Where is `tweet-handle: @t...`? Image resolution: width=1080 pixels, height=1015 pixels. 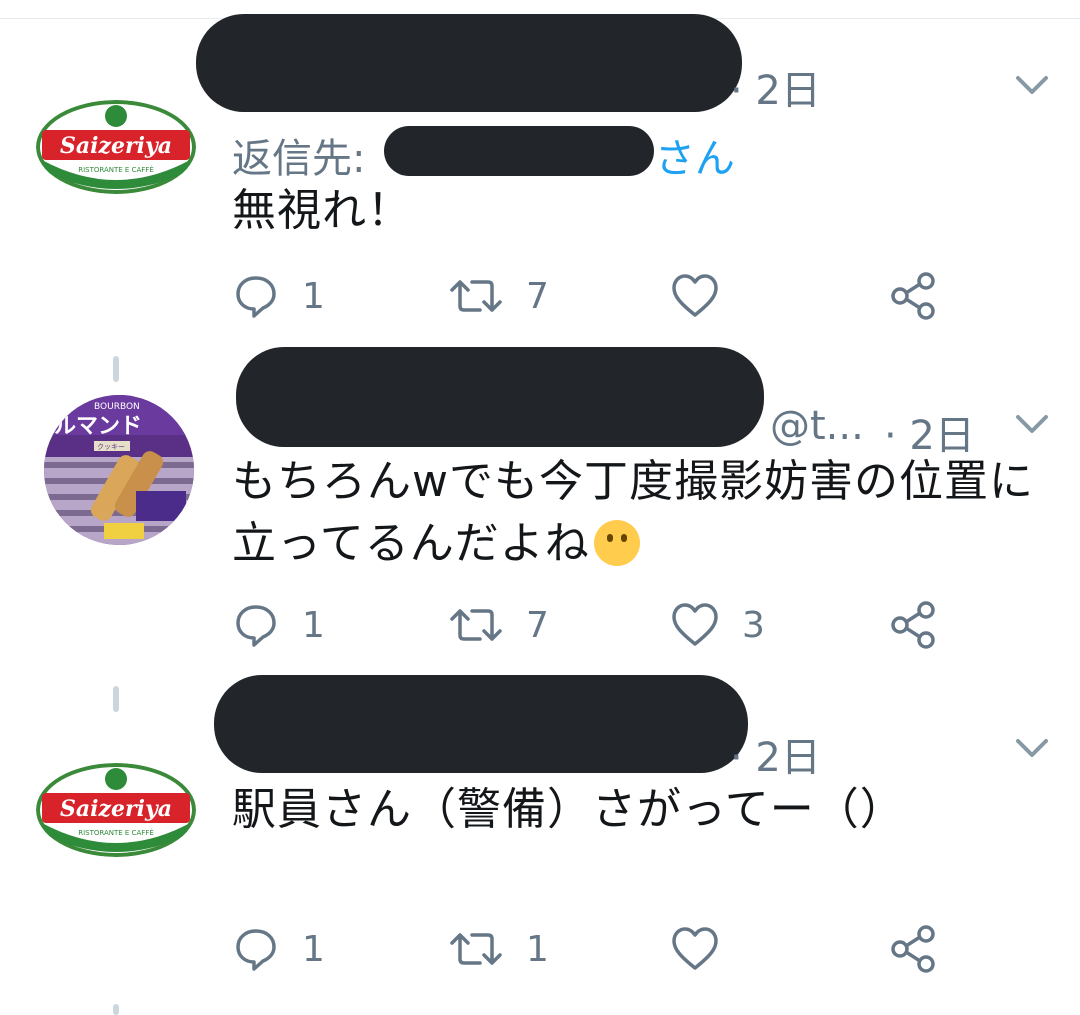
tweet-handle: @t... is located at coordinates (817, 426).